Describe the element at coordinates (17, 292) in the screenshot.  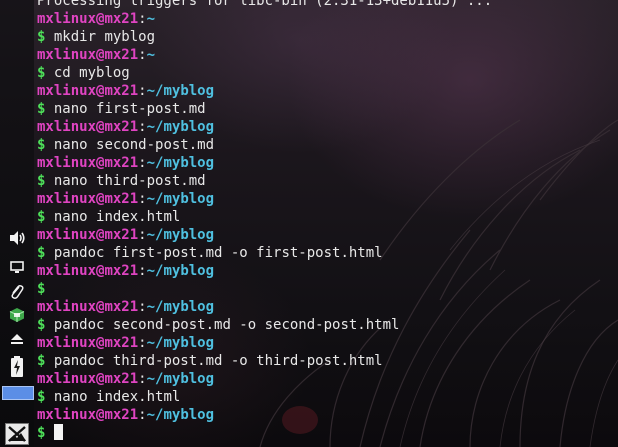
I see `paperclip-icon` at that location.